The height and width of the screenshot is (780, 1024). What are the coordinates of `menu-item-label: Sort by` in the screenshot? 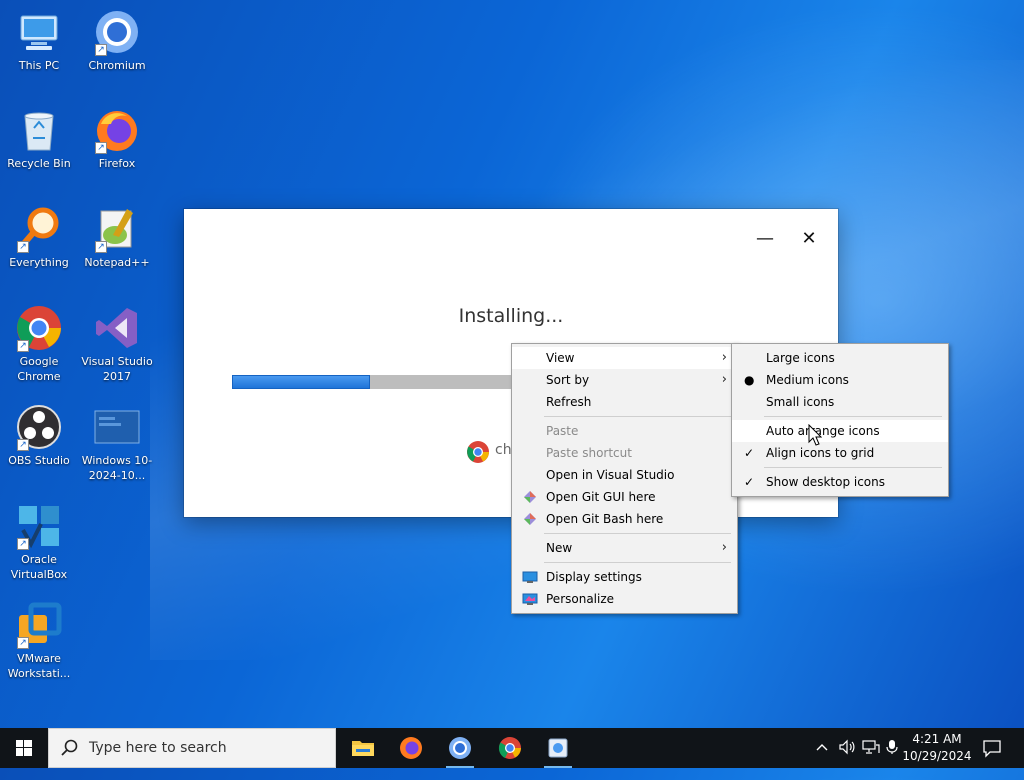 It's located at (568, 380).